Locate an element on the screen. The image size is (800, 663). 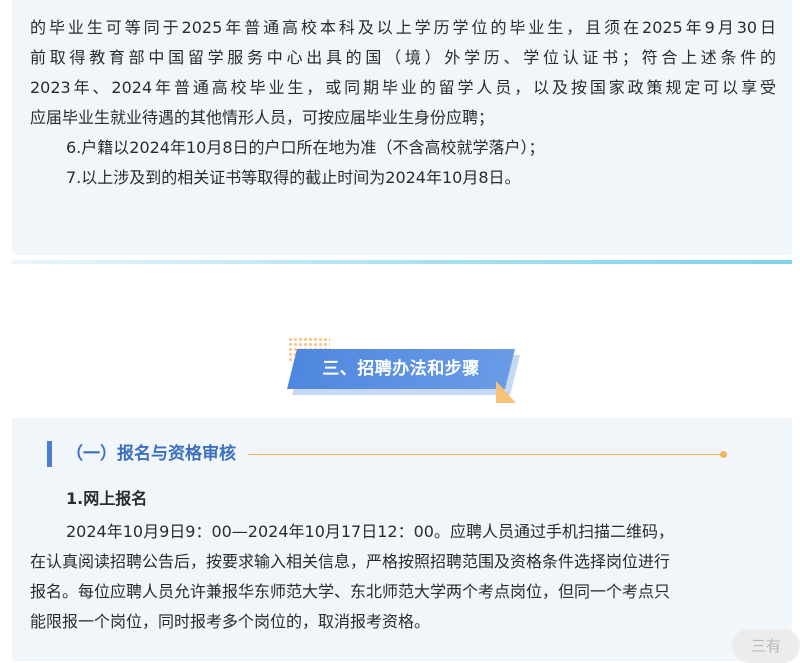
subsection-divider-line is located at coordinates (485, 454).